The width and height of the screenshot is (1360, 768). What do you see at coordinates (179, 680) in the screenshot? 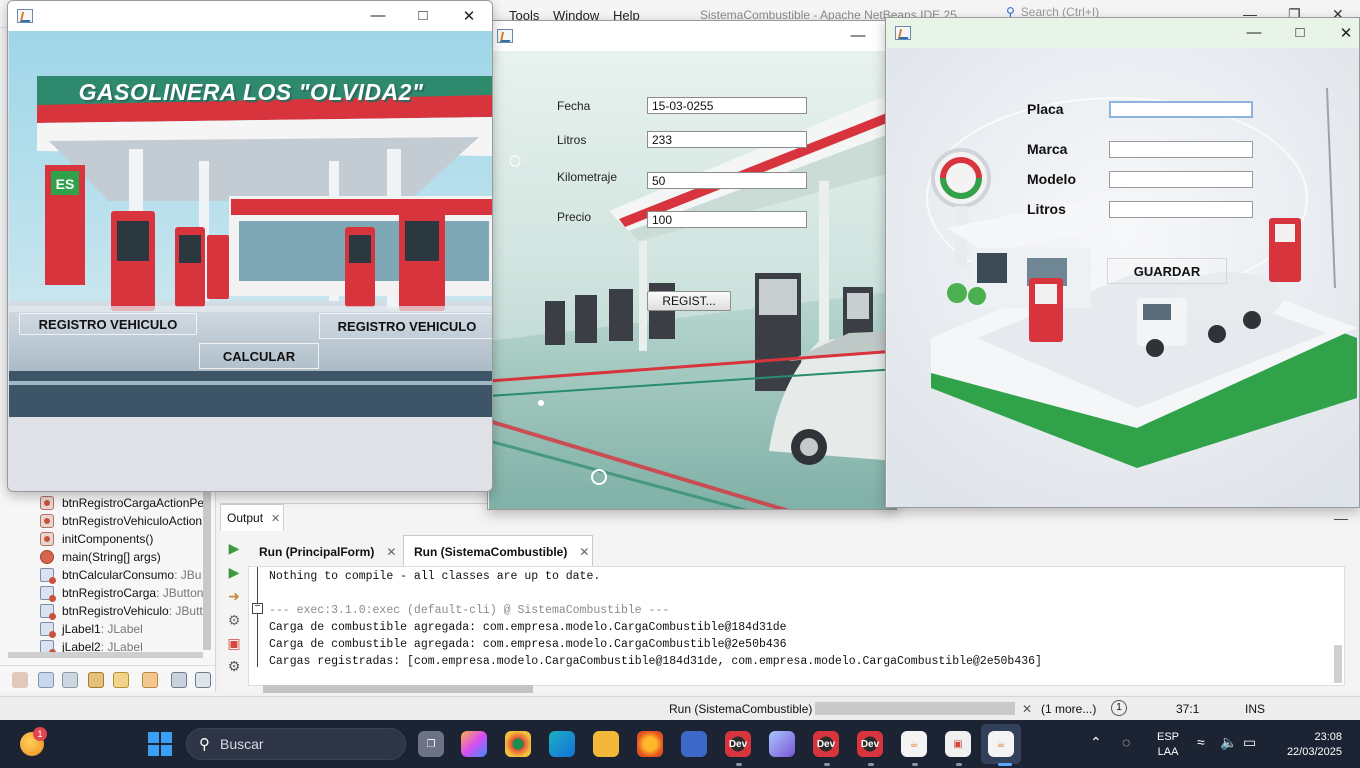
I see `sort-alpha-icon` at bounding box center [179, 680].